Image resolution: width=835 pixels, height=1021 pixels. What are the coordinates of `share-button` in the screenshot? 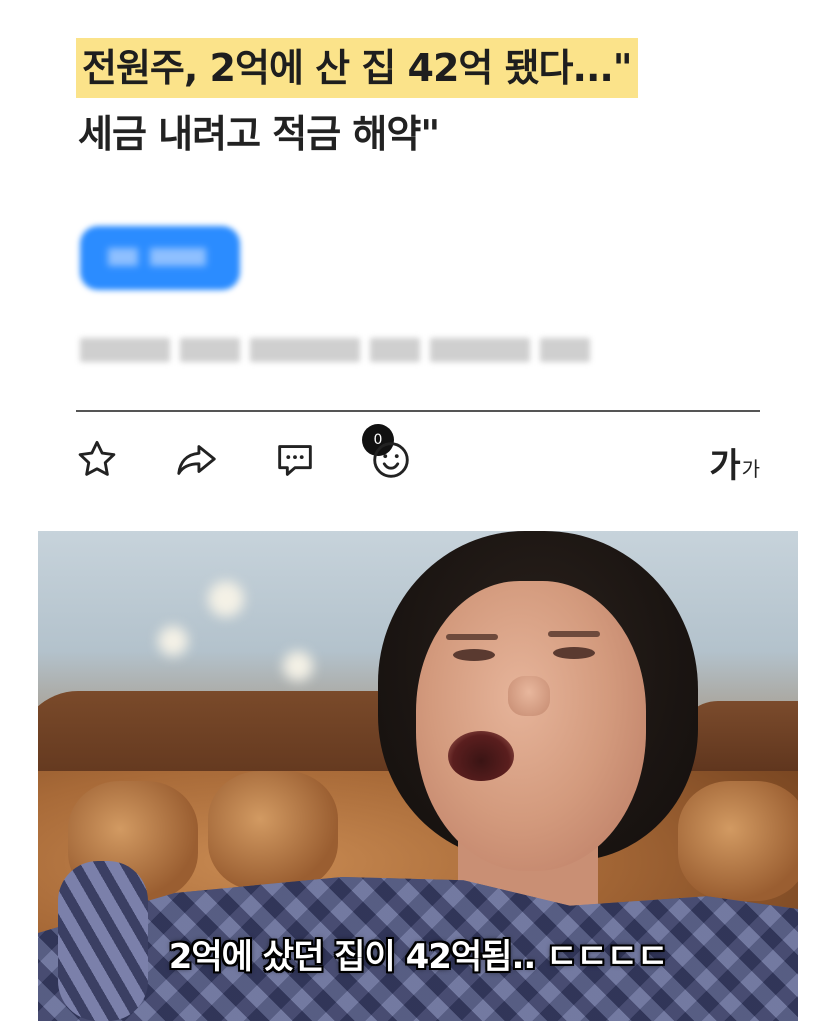 It's located at (197, 460).